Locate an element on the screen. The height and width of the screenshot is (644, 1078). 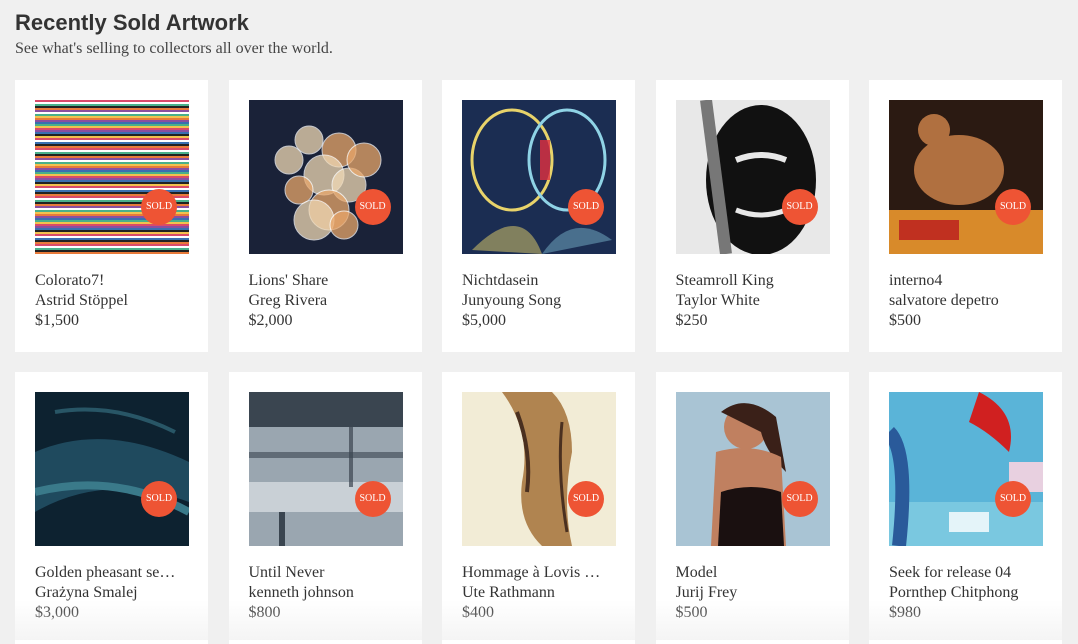
artwork-title: Seek for release 04 is located at coordinates (969, 573).